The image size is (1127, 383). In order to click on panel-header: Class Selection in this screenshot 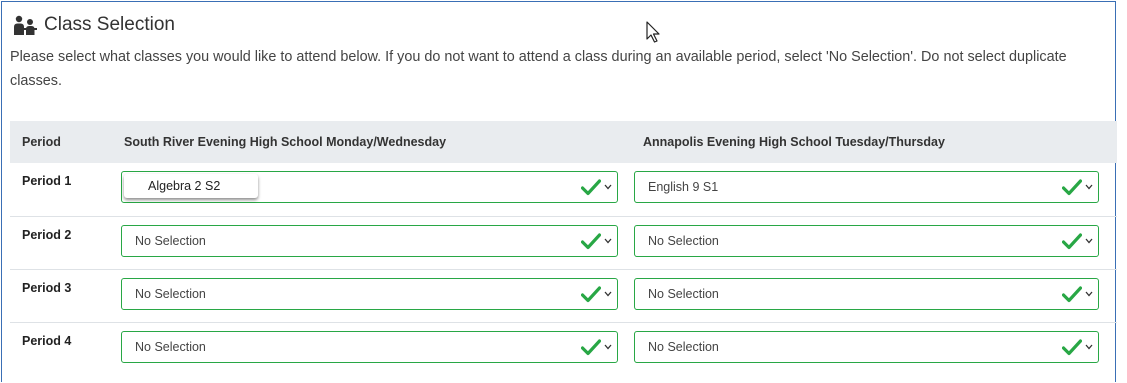, I will do `click(93, 25)`.